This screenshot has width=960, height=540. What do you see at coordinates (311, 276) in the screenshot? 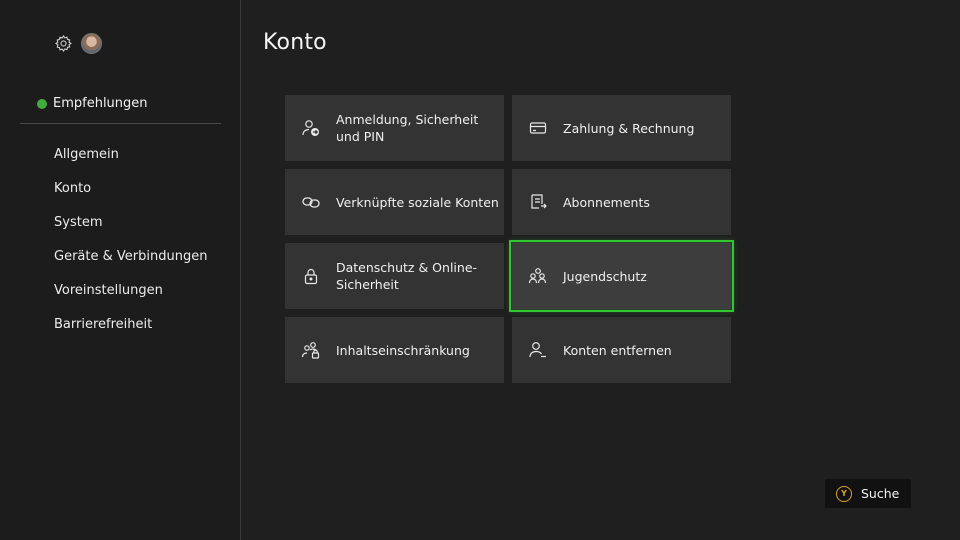
I see `lock-icon` at bounding box center [311, 276].